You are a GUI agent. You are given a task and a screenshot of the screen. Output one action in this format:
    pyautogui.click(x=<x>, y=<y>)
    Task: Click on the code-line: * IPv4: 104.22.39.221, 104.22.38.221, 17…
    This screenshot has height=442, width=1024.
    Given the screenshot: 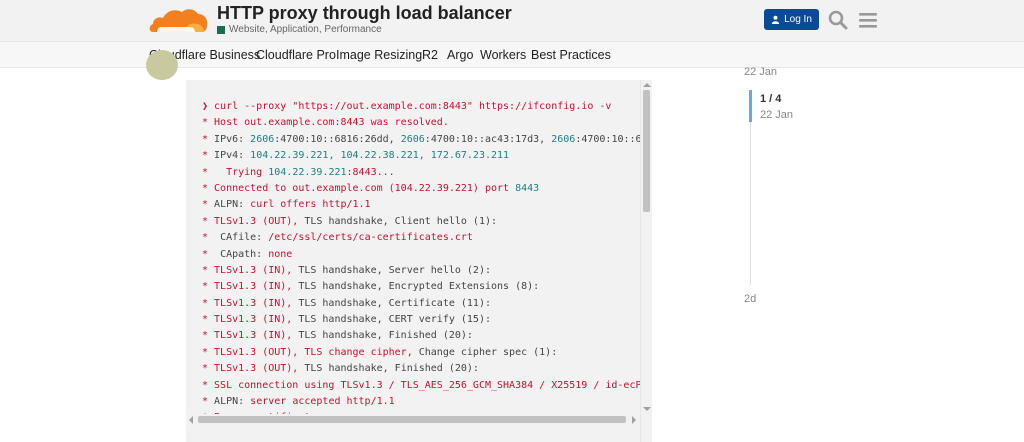 What is the action you would take?
    pyautogui.click(x=422, y=156)
    